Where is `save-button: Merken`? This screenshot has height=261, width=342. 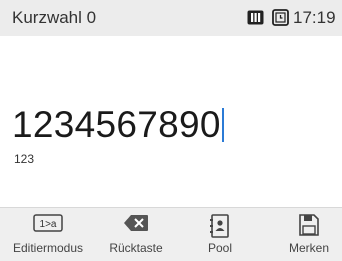
save-button: Merken is located at coordinates (309, 234).